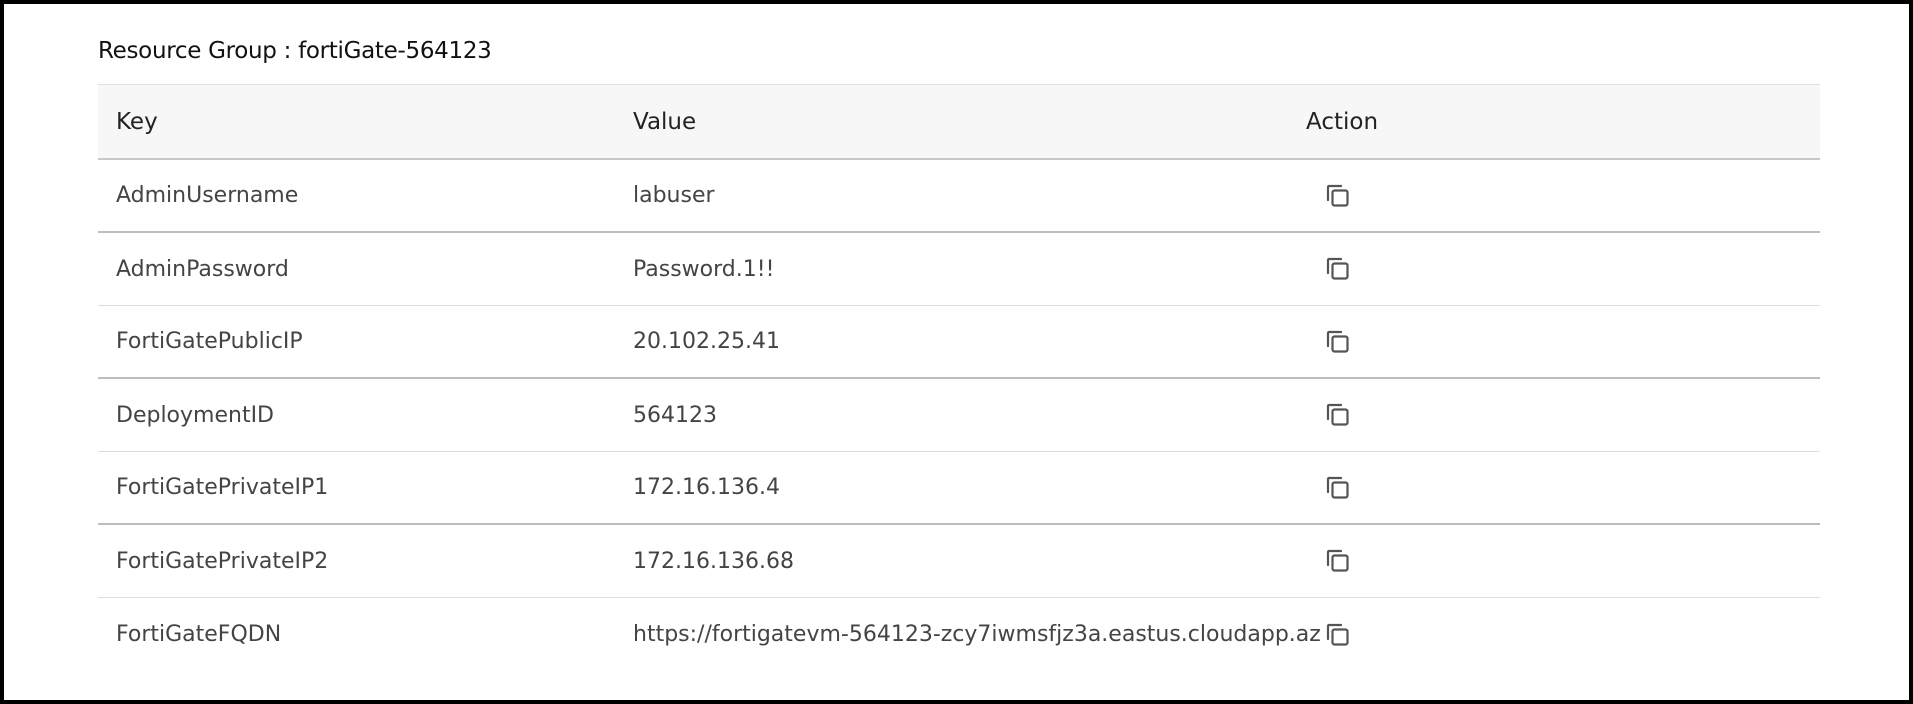 Image resolution: width=1913 pixels, height=704 pixels. What do you see at coordinates (665, 121) in the screenshot?
I see `header-value: Value` at bounding box center [665, 121].